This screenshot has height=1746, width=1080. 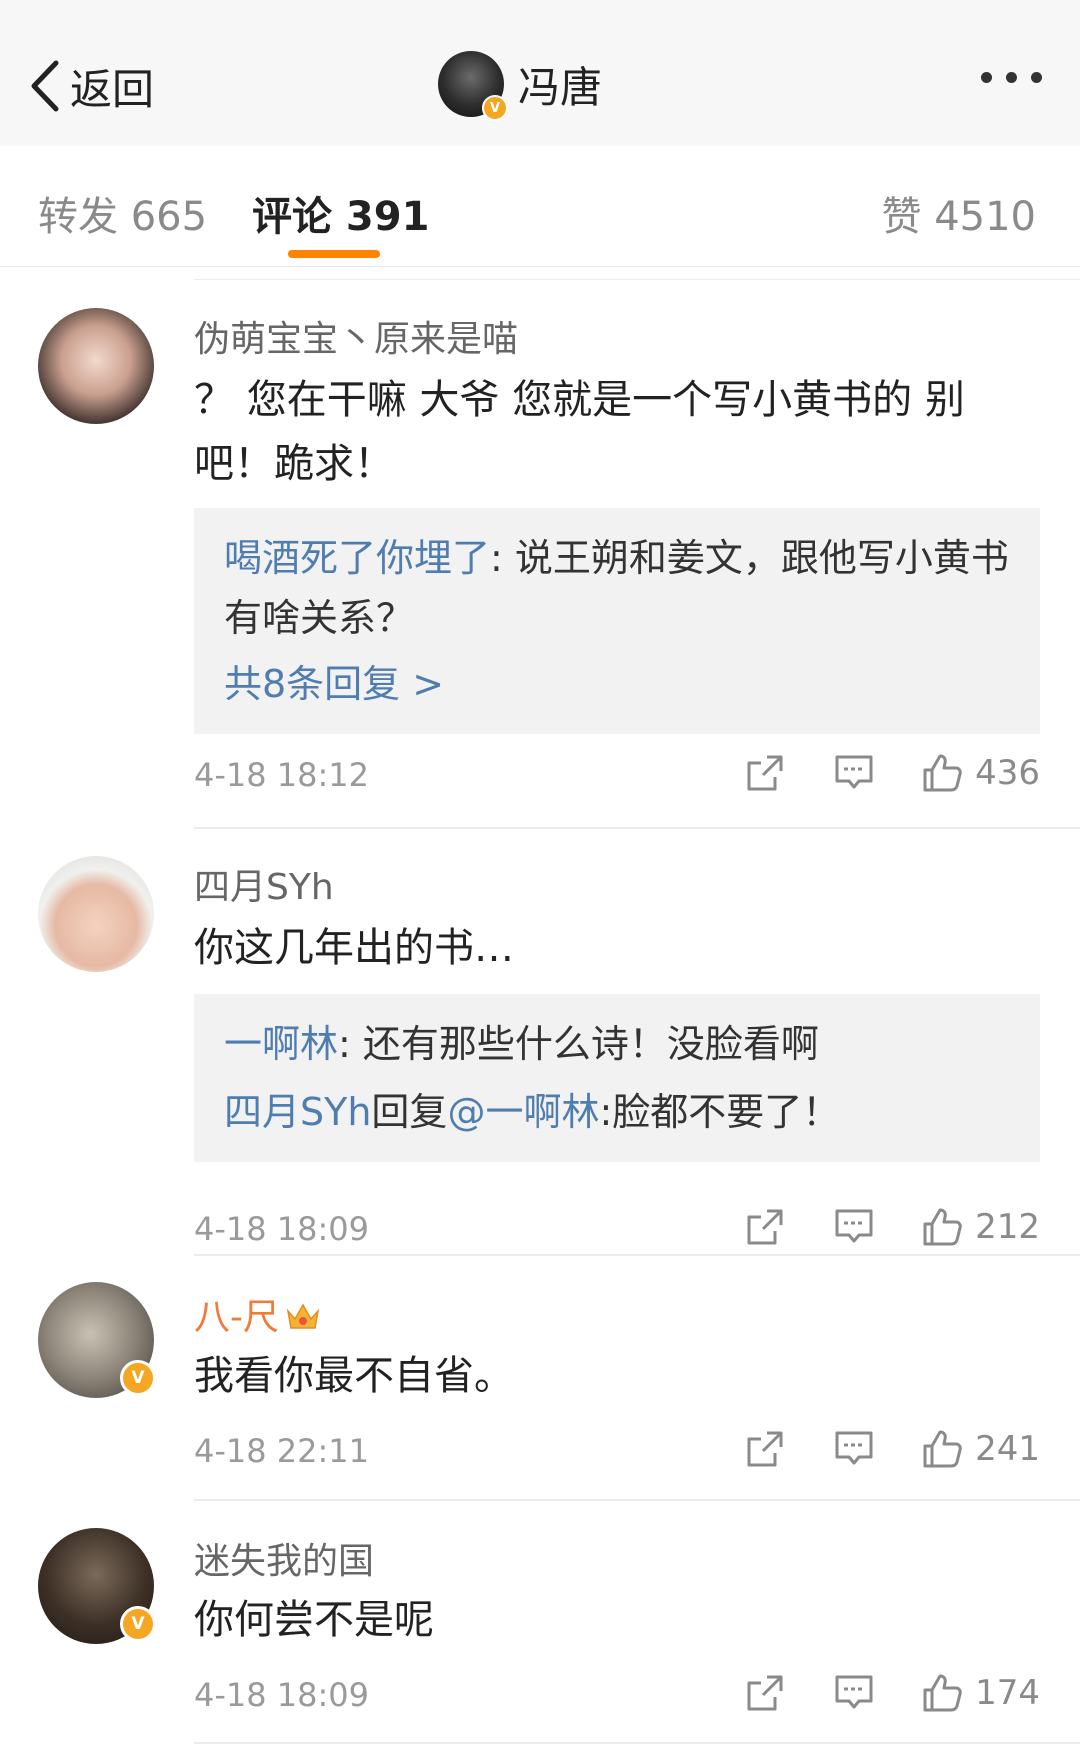 I want to click on like-button: 241, so click(x=980, y=1449).